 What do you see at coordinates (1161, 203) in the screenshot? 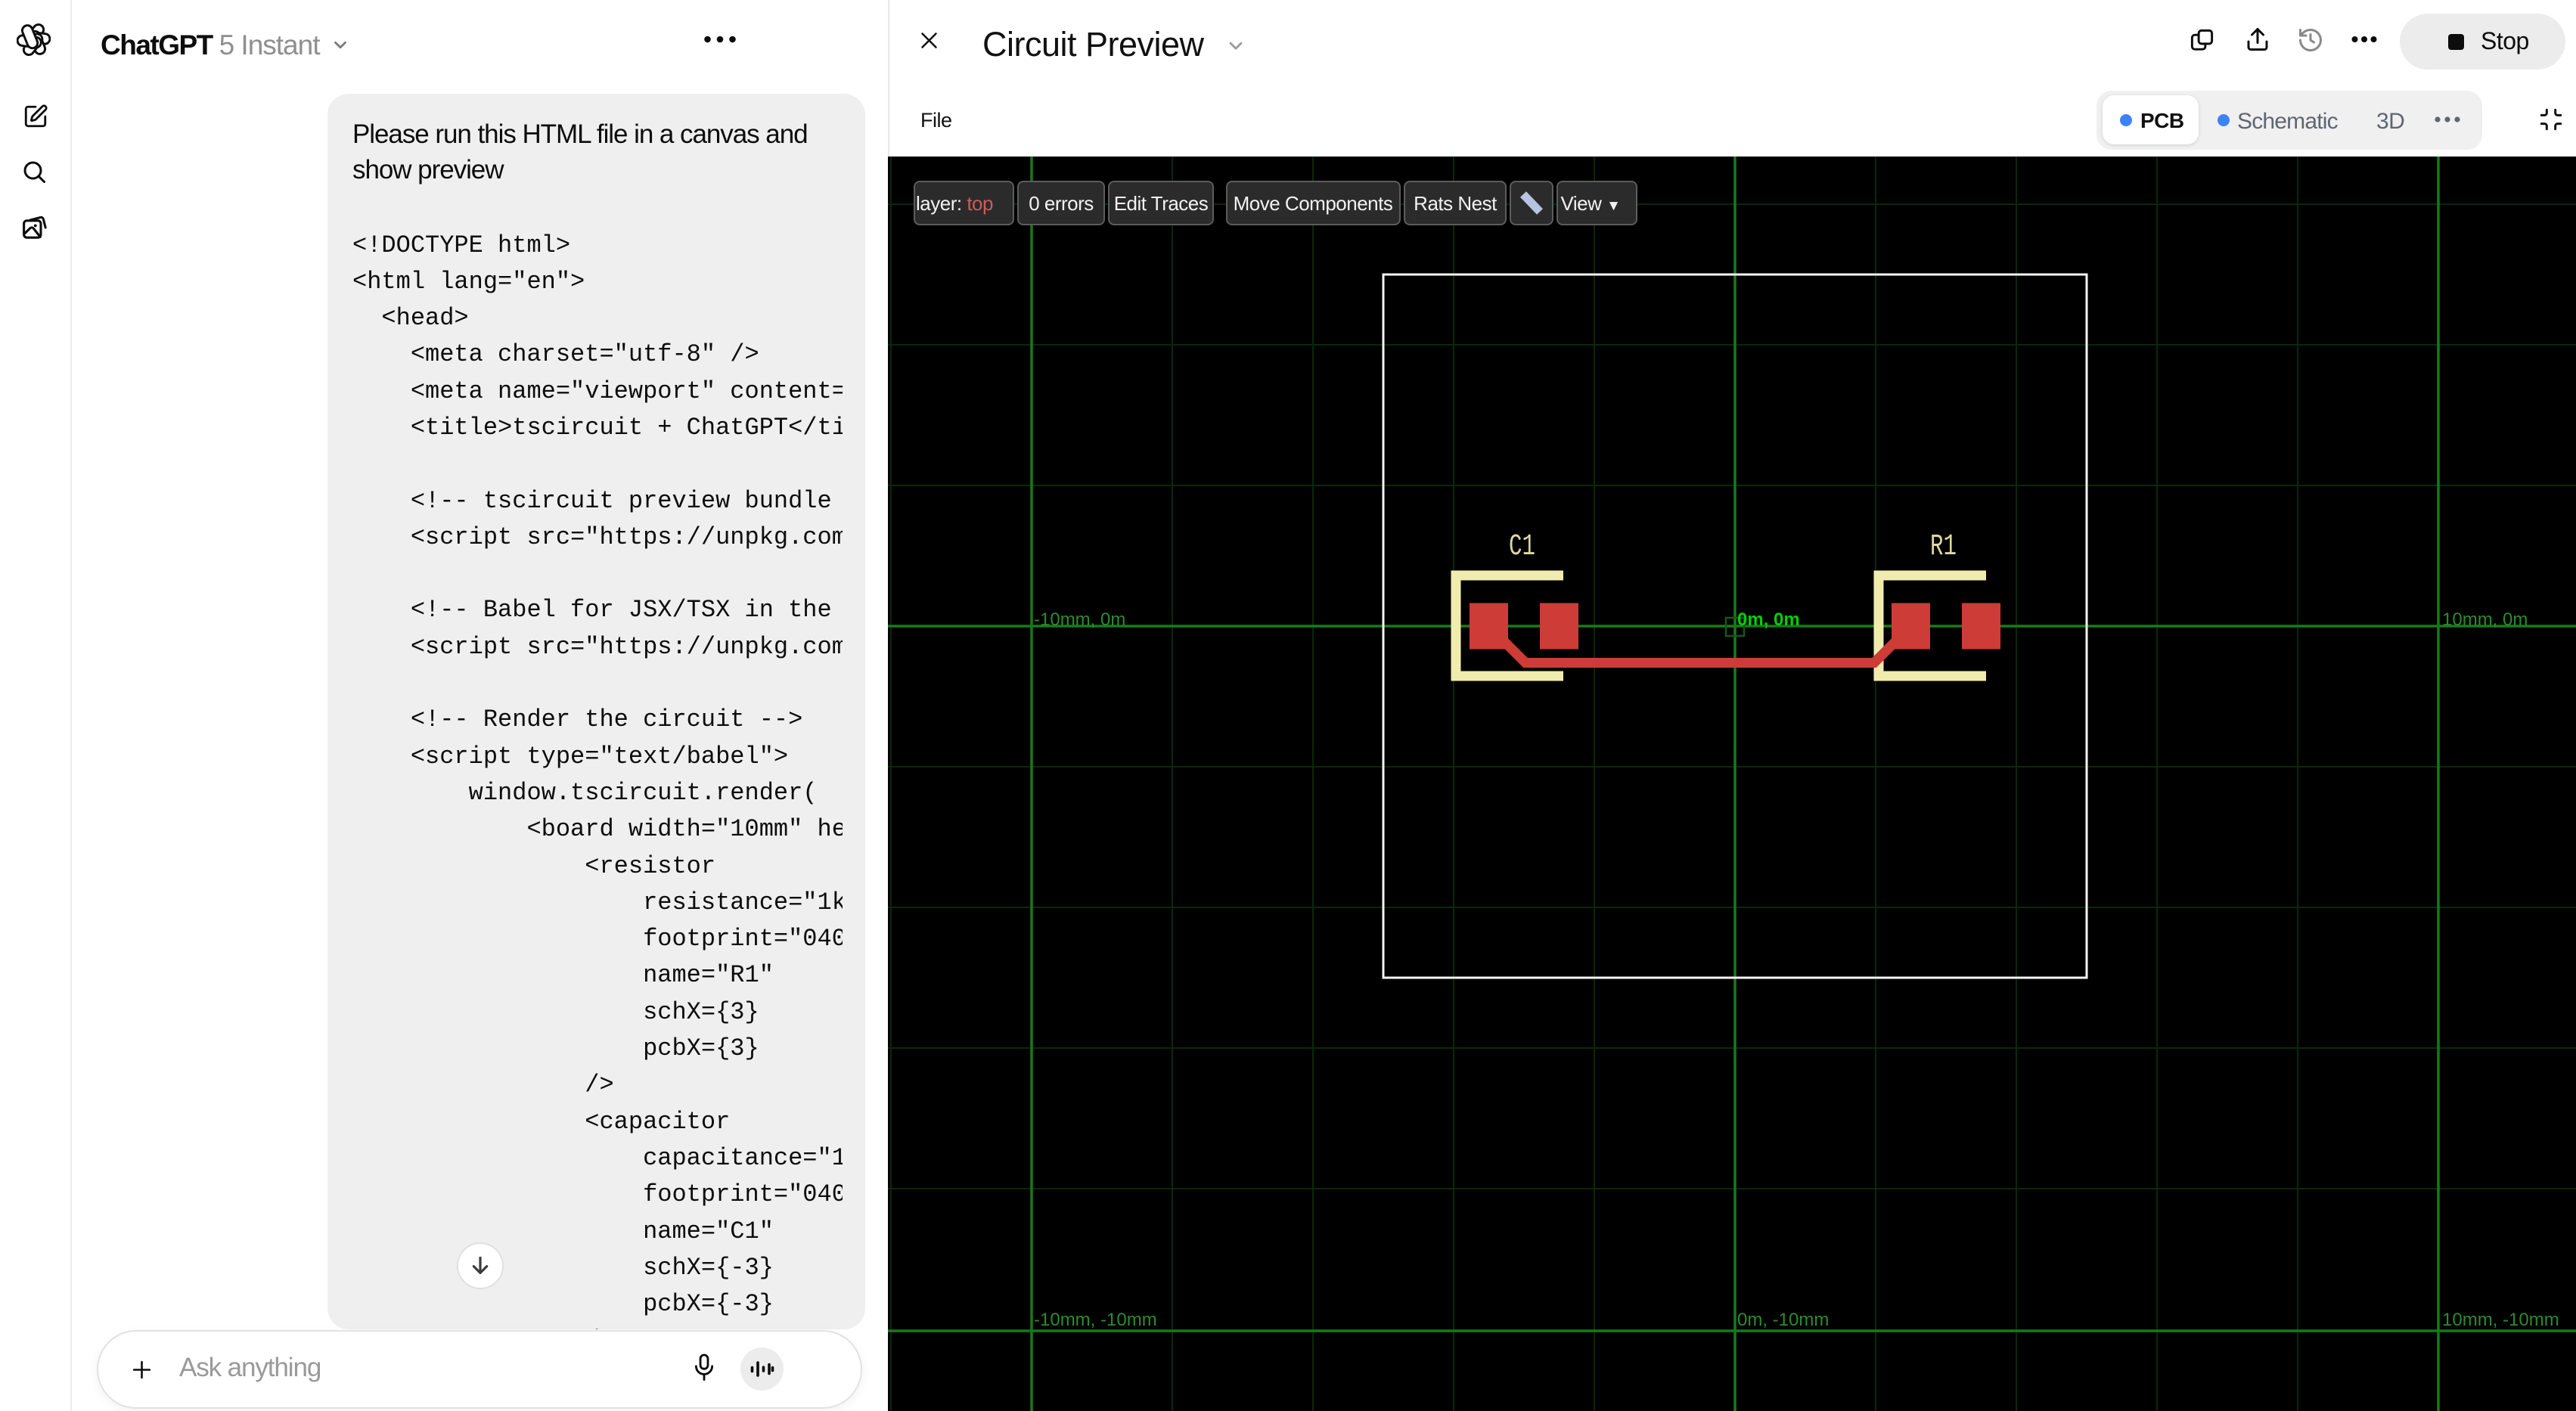
I see `svg-text: Edit Traces` at bounding box center [1161, 203].